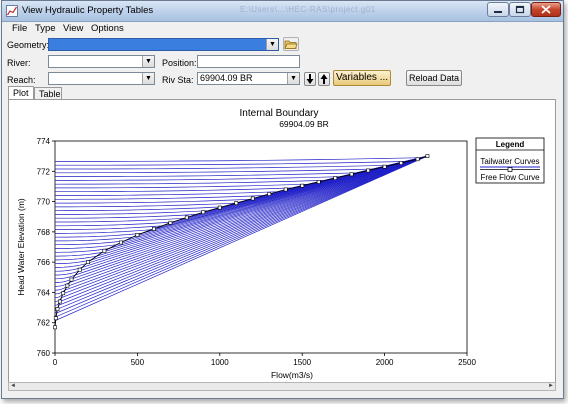 This screenshot has height=404, width=568. Describe the element at coordinates (12, 11) in the screenshot. I see `app-icon` at that location.